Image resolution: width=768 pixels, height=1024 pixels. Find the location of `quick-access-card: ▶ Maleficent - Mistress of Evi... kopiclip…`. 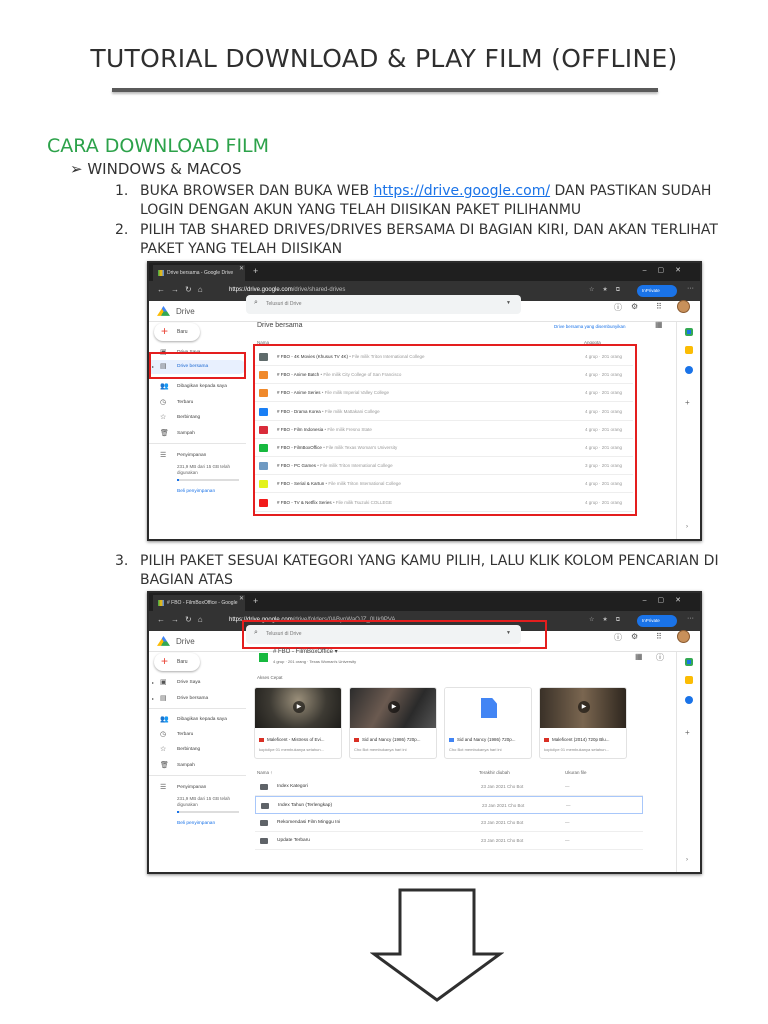

quick-access-card: ▶ Maleficent - Mistress of Evi... kopiclip… is located at coordinates (298, 723).